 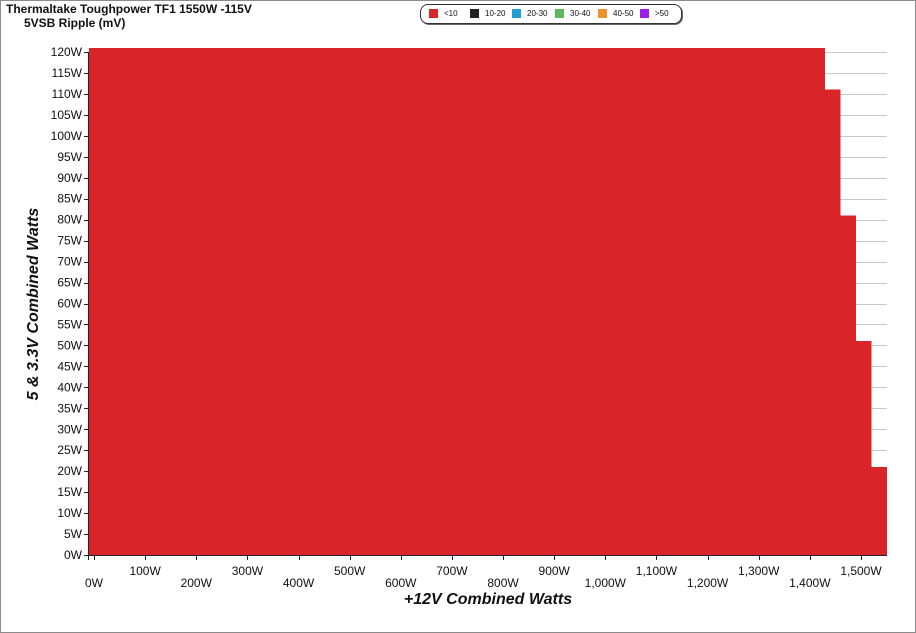 What do you see at coordinates (69, 429) in the screenshot?
I see `y-tick-label: 30W` at bounding box center [69, 429].